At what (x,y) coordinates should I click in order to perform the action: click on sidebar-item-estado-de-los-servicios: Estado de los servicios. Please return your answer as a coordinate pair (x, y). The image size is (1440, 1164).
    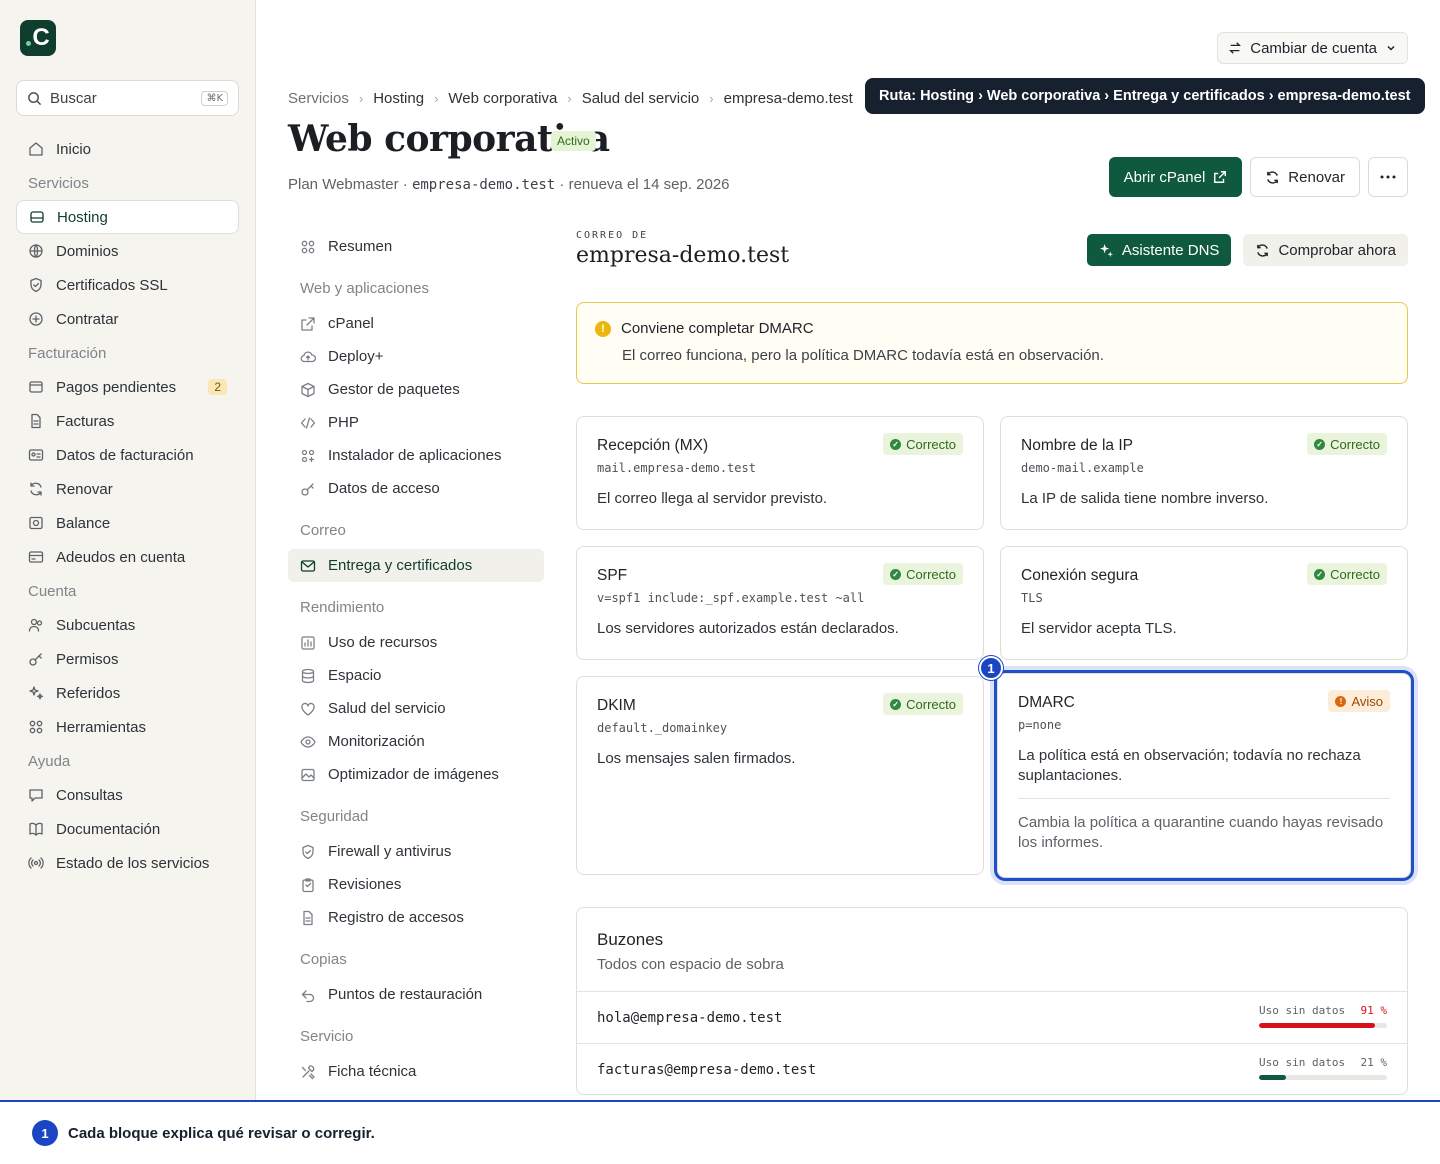
    Looking at the image, I should click on (127, 863).